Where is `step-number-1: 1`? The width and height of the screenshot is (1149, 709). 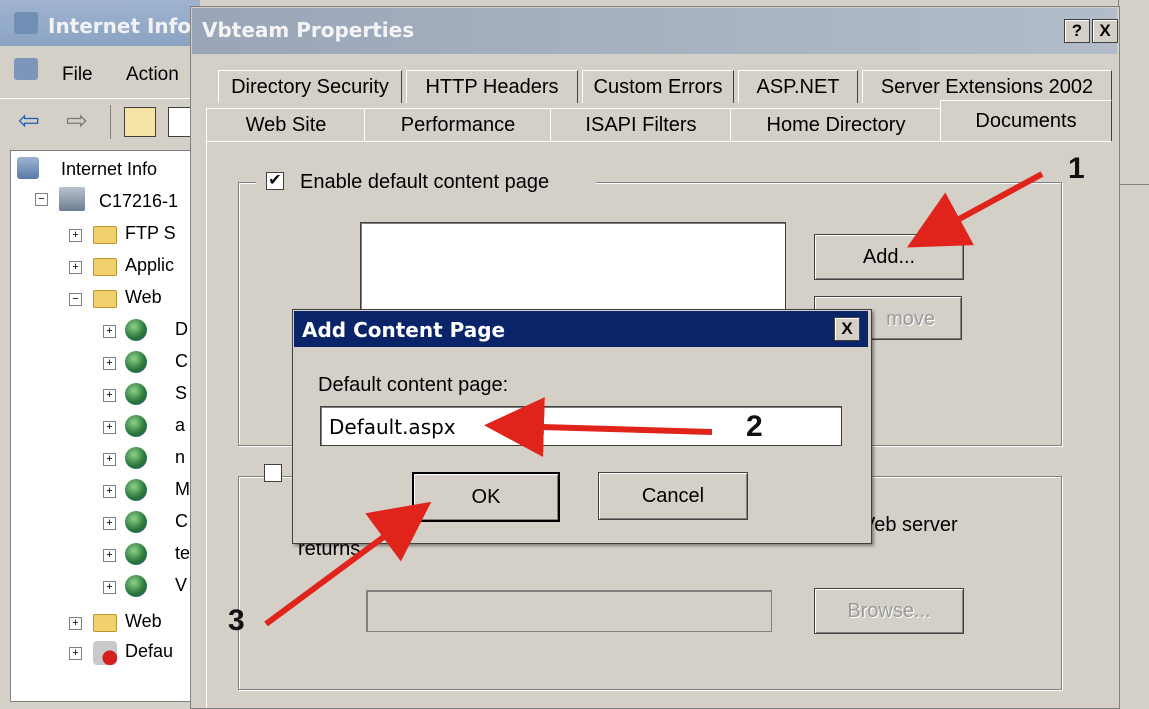 step-number-1: 1 is located at coordinates (1076, 168).